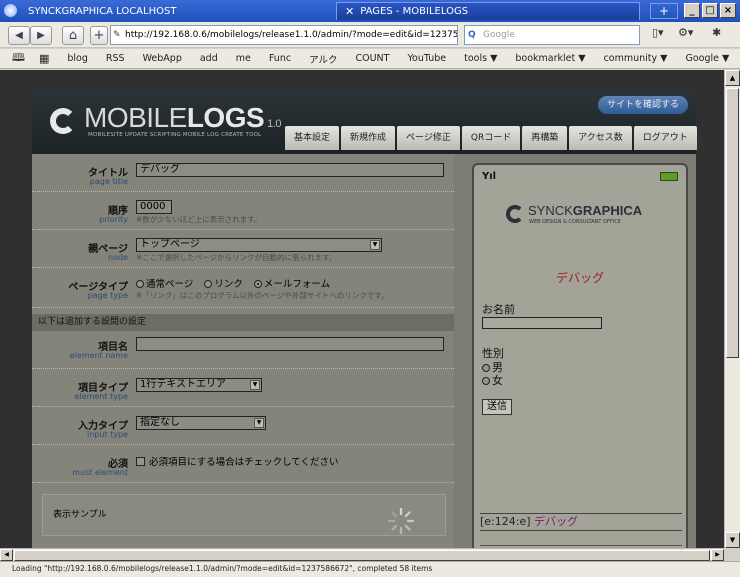 The height and width of the screenshot is (577, 740). Describe the element at coordinates (497, 407) in the screenshot. I see `preview-submit-button: 送信` at that location.